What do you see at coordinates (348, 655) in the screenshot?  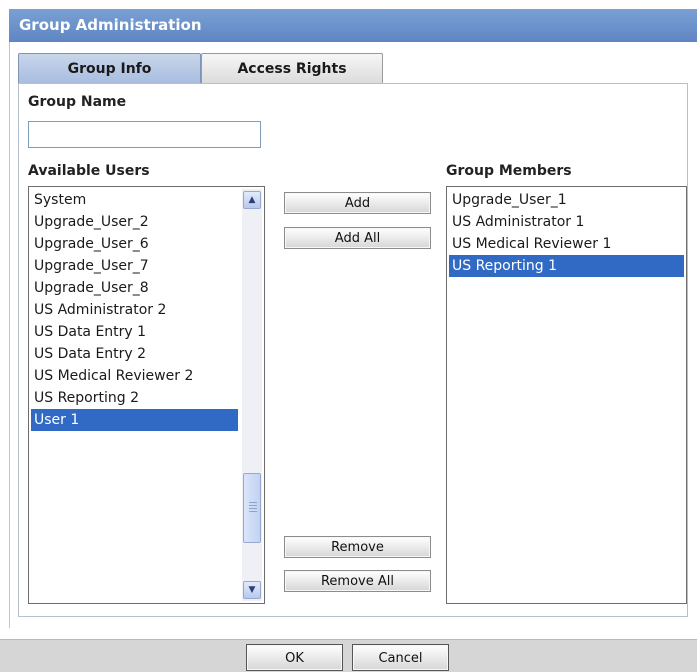 I see `dialog-footer` at bounding box center [348, 655].